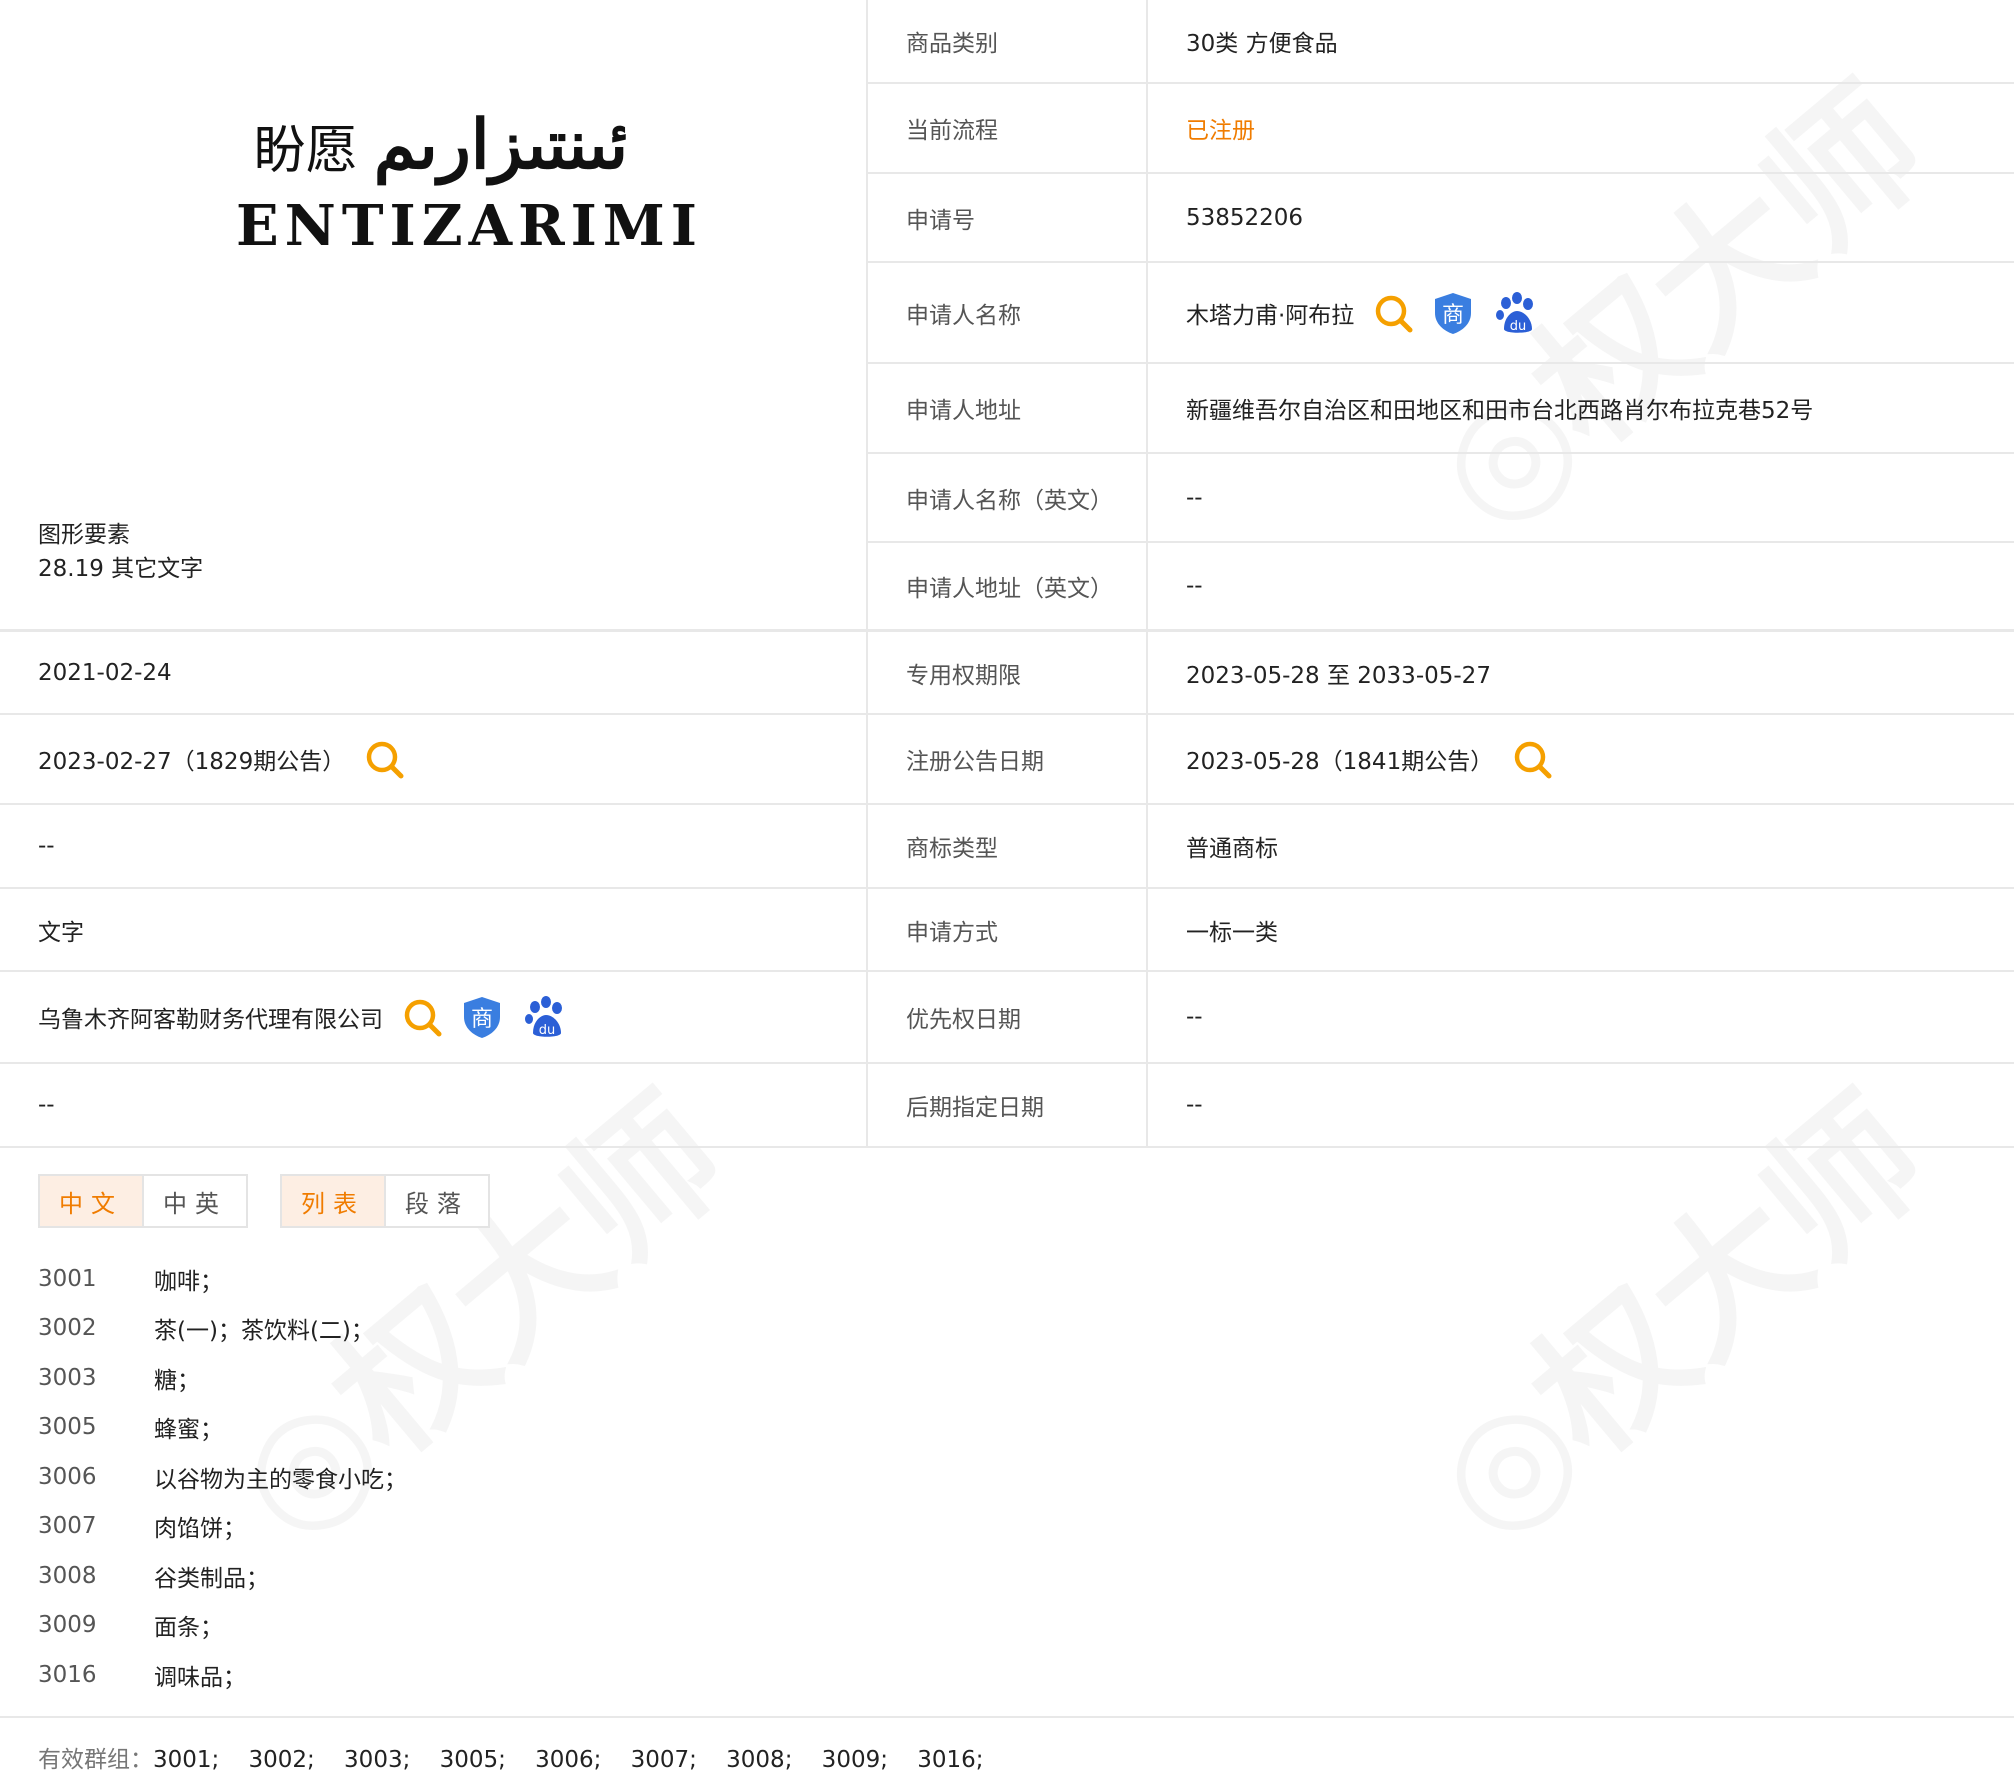 The height and width of the screenshot is (1792, 2014). I want to click on info-row: 文字 申请方式 一标一类, so click(1007, 930).